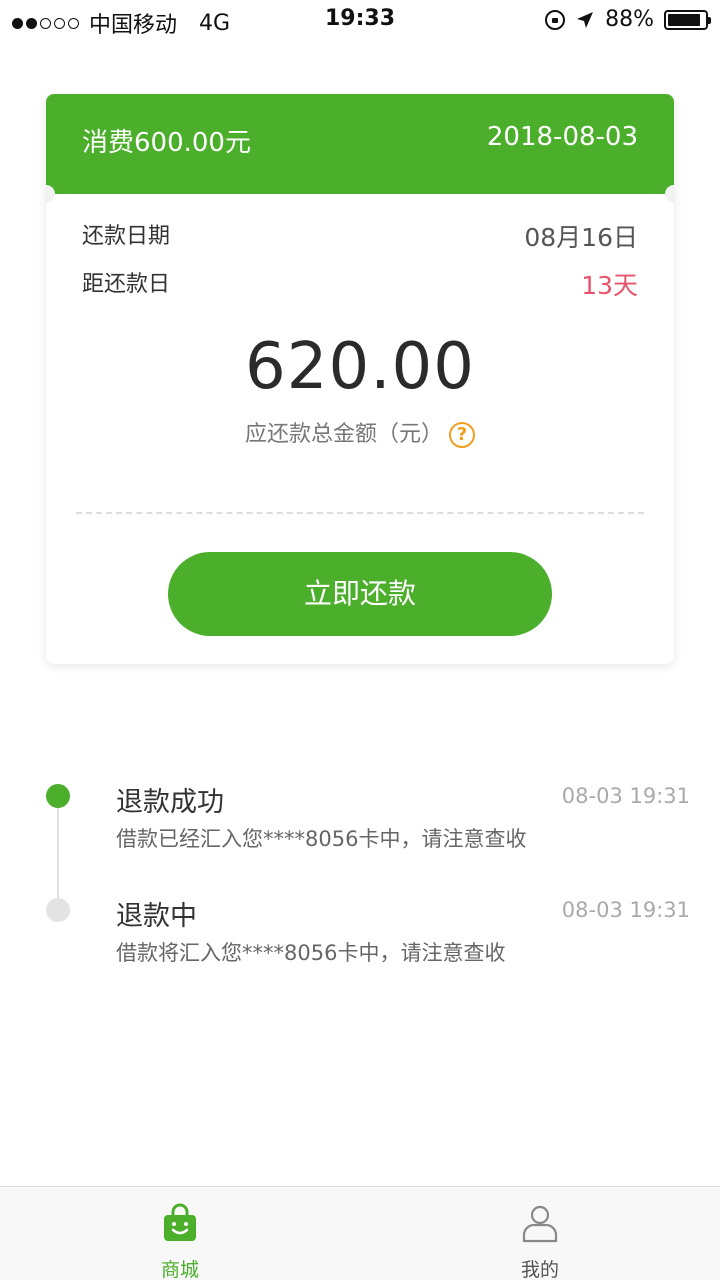  What do you see at coordinates (669, 194) in the screenshot?
I see `ticket-notch-right` at bounding box center [669, 194].